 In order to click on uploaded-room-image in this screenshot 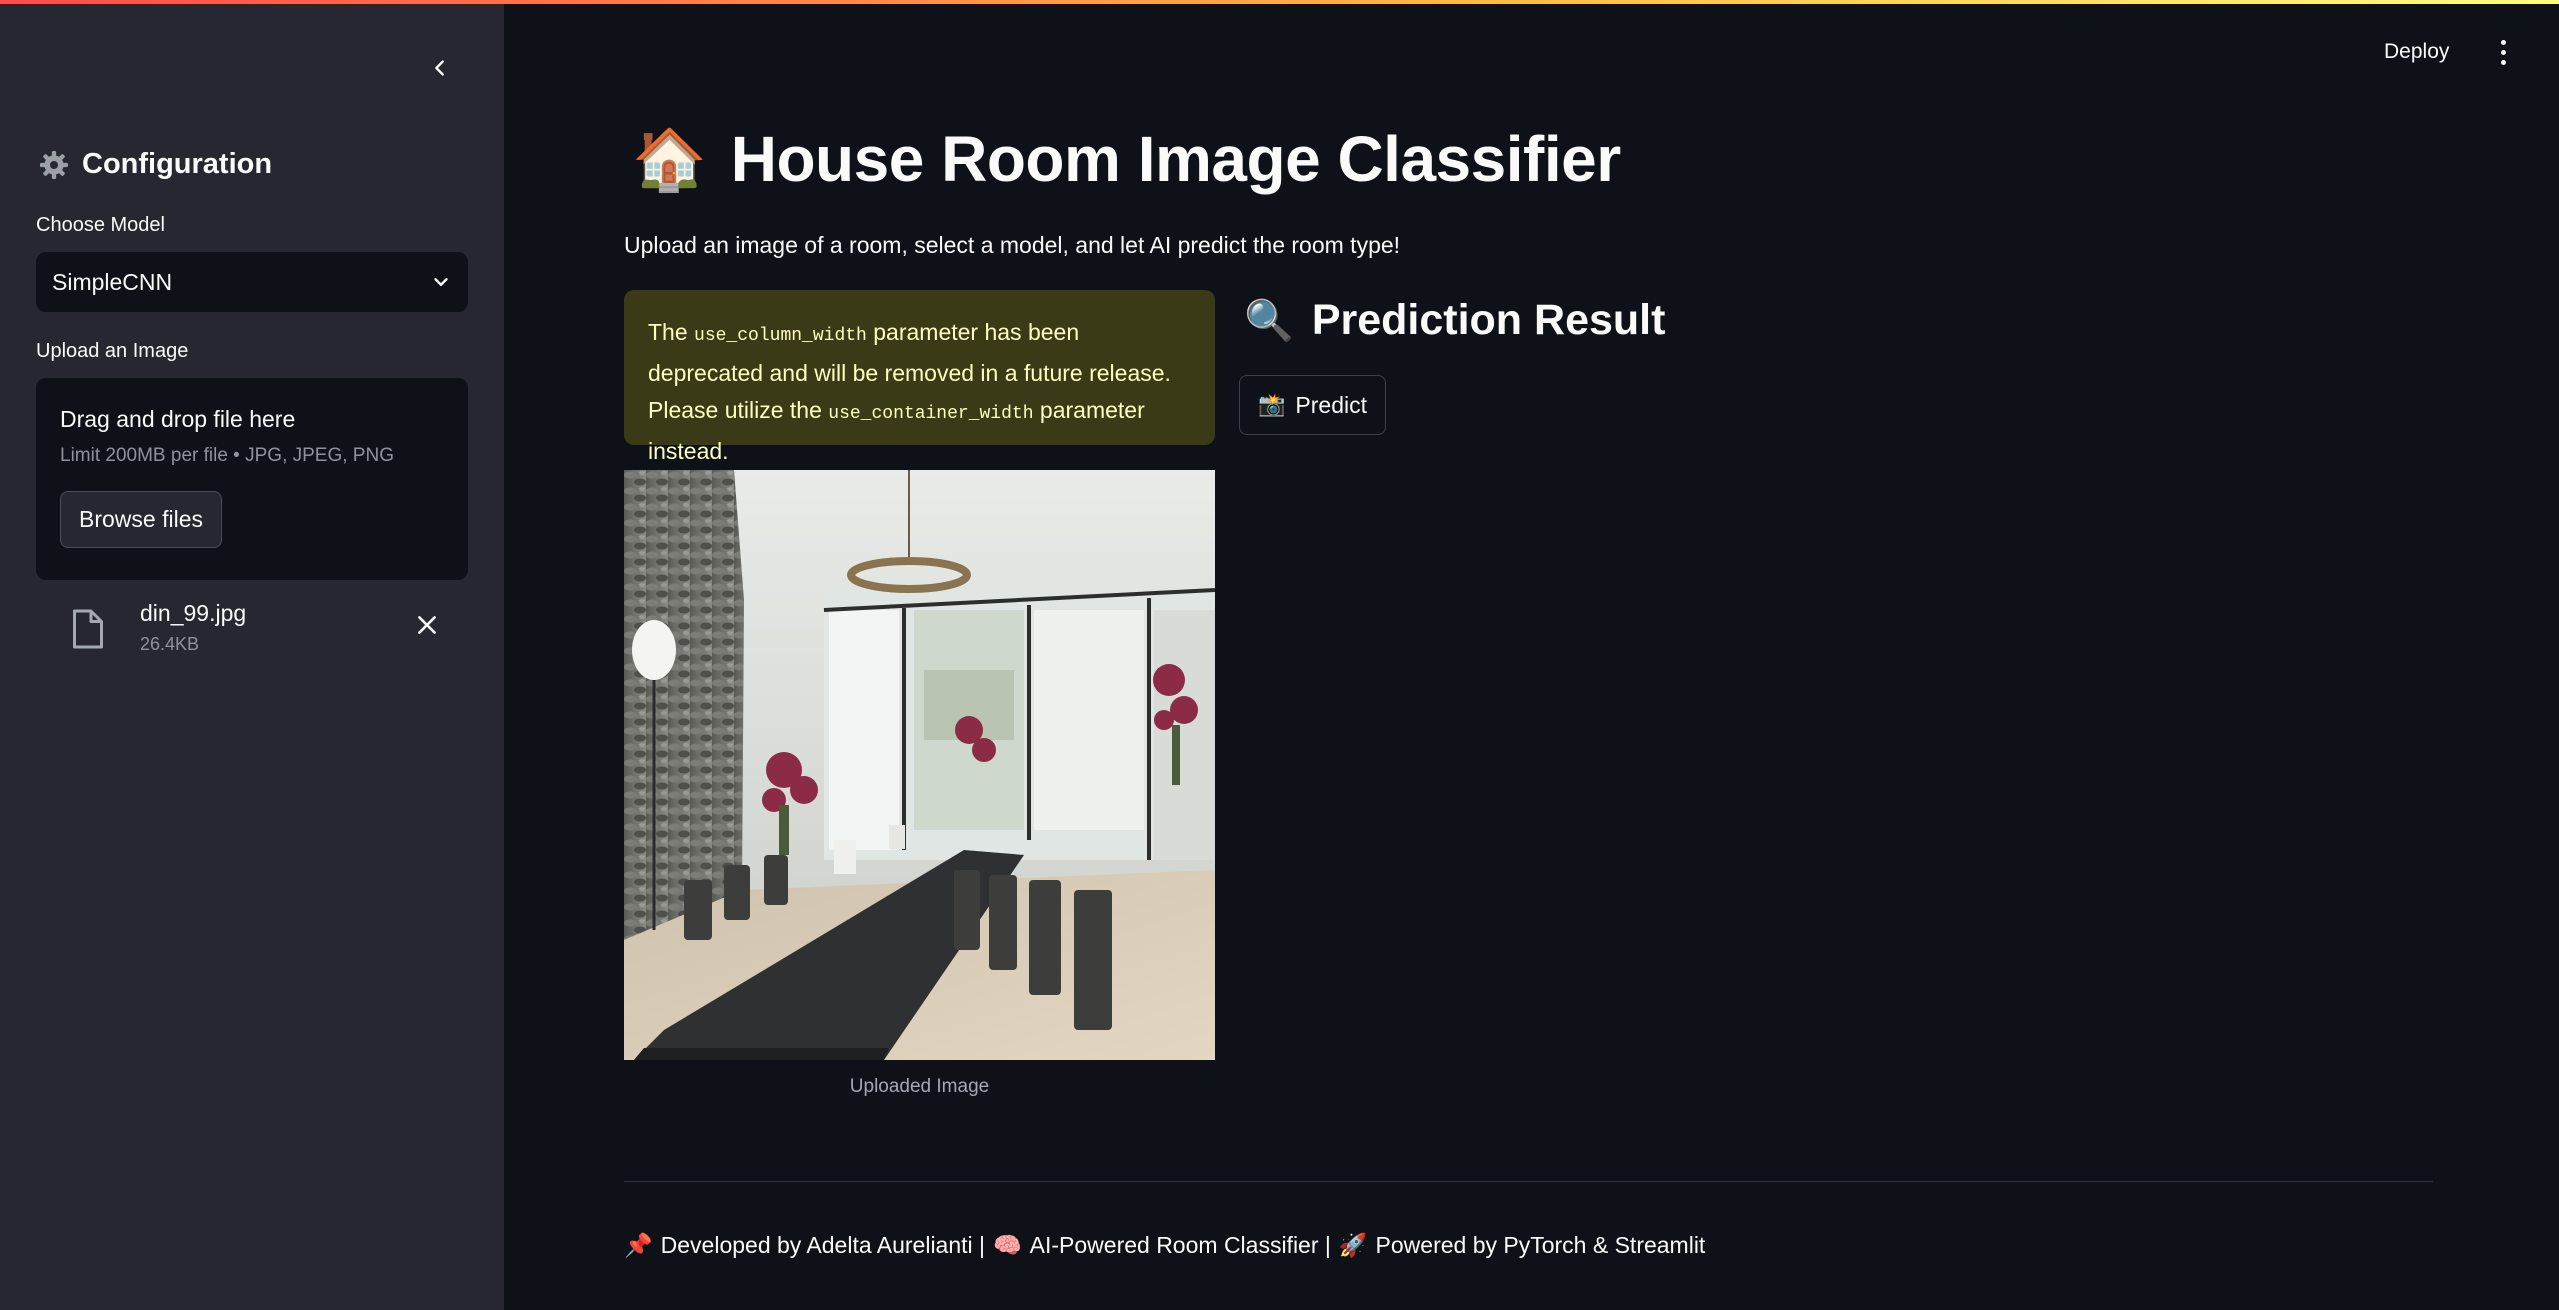, I will do `click(919, 765)`.